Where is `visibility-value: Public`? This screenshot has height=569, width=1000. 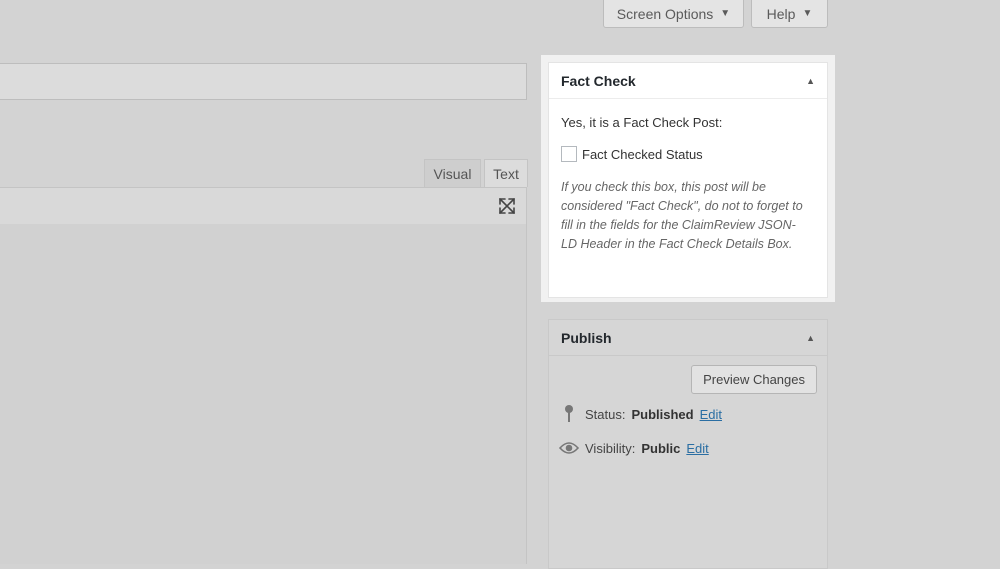 visibility-value: Public is located at coordinates (661, 448).